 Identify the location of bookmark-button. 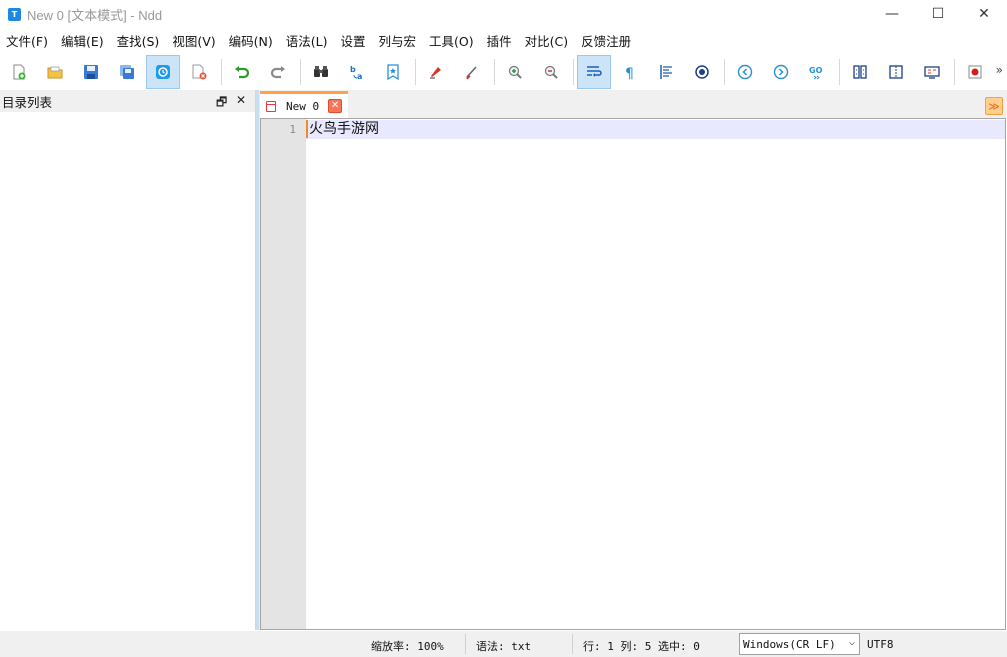
(393, 72).